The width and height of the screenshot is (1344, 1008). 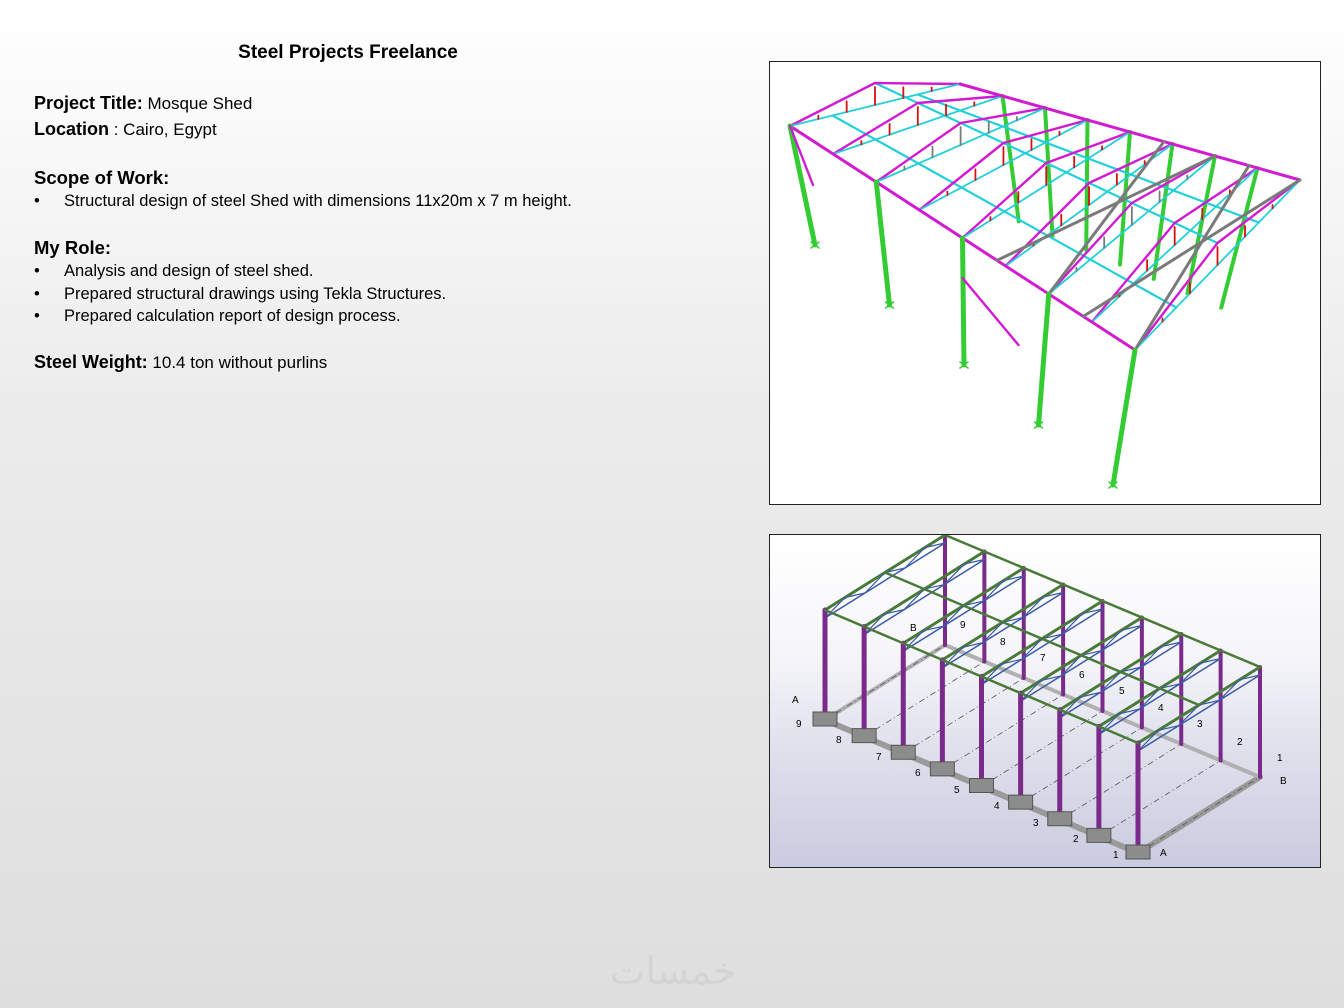 What do you see at coordinates (102, 177) in the screenshot?
I see `scope-heading: Scope of Work:` at bounding box center [102, 177].